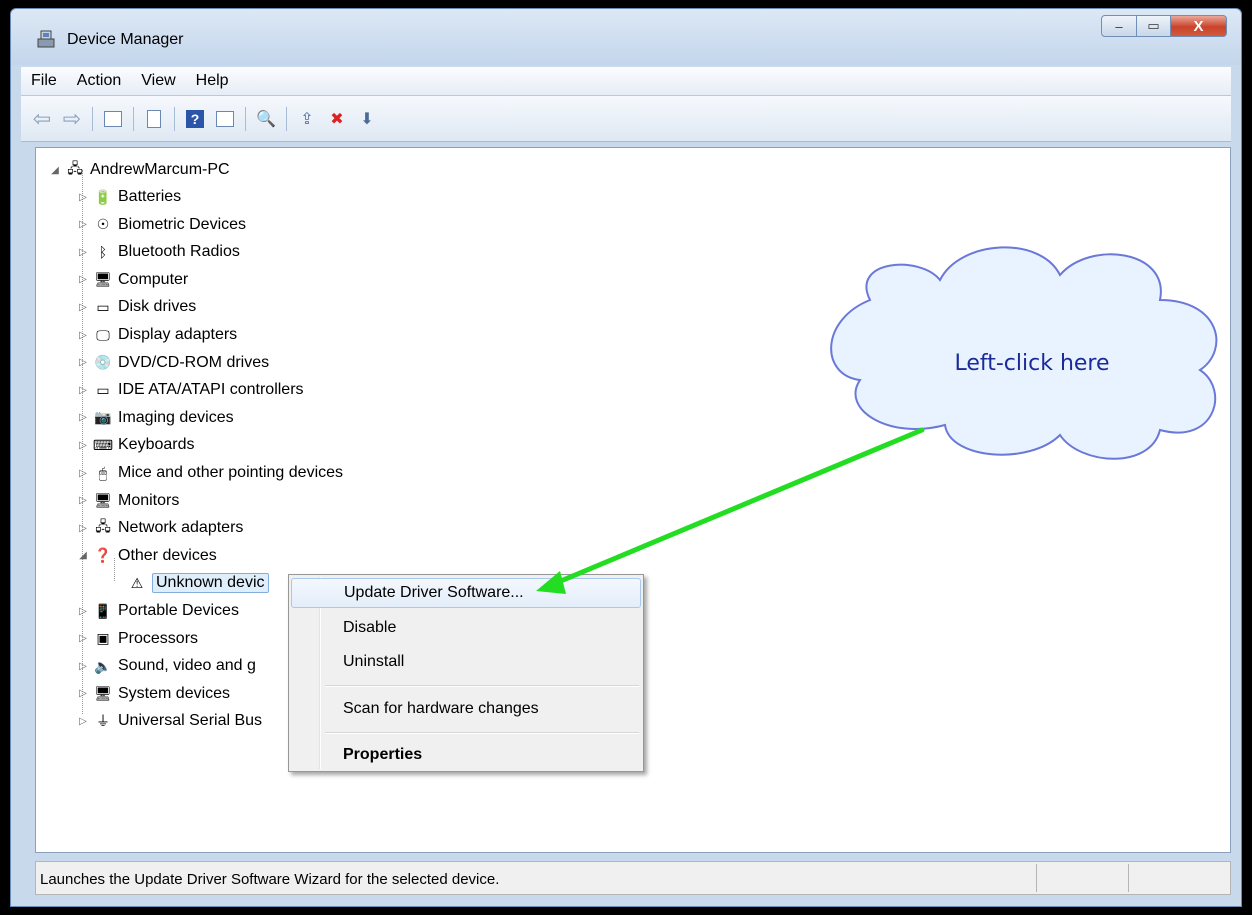 This screenshot has height=915, width=1252. I want to click on tree-item-label: Universal Serial Bus, so click(190, 721).